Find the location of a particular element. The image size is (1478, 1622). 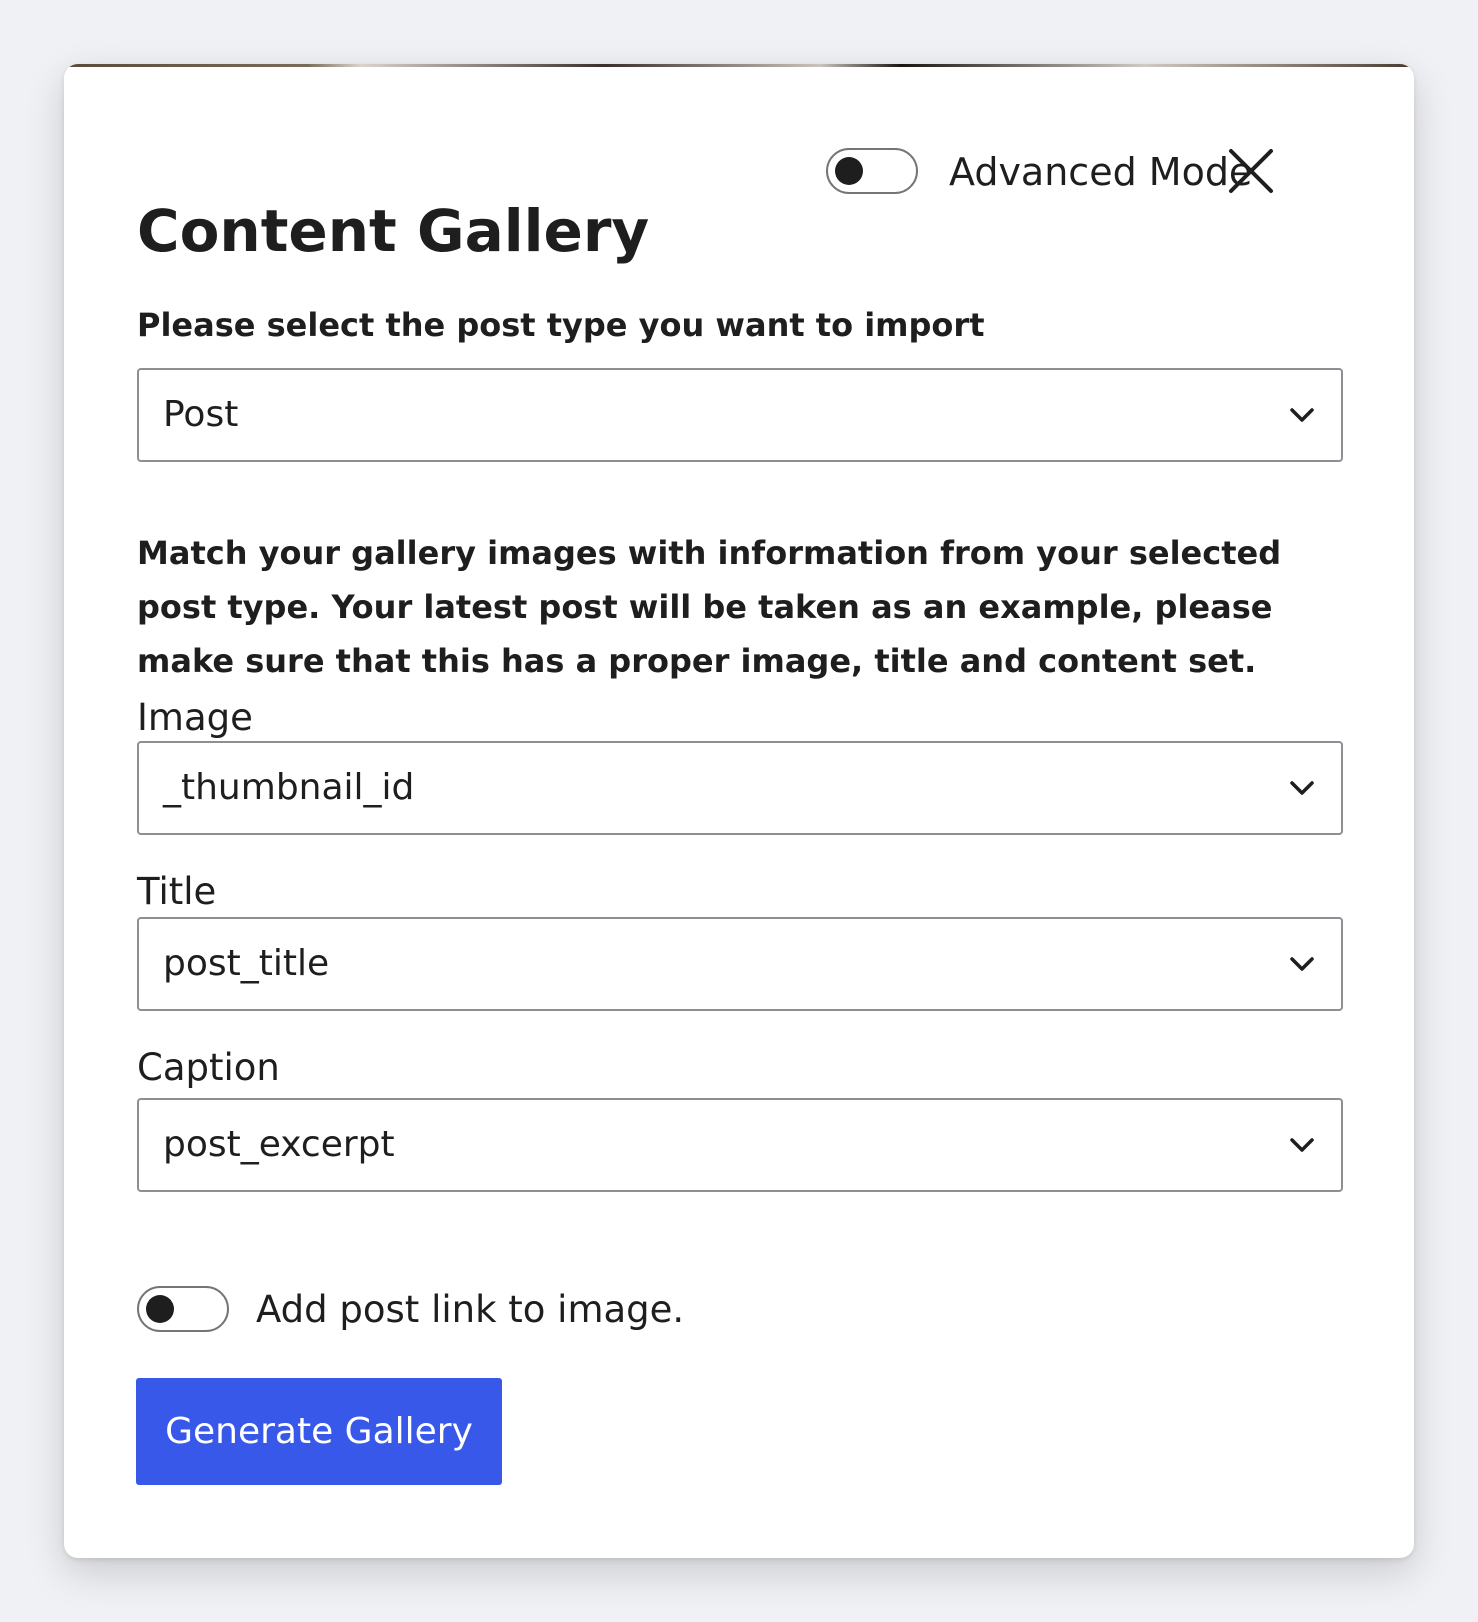

advanced-mode-toggle is located at coordinates (872, 171).